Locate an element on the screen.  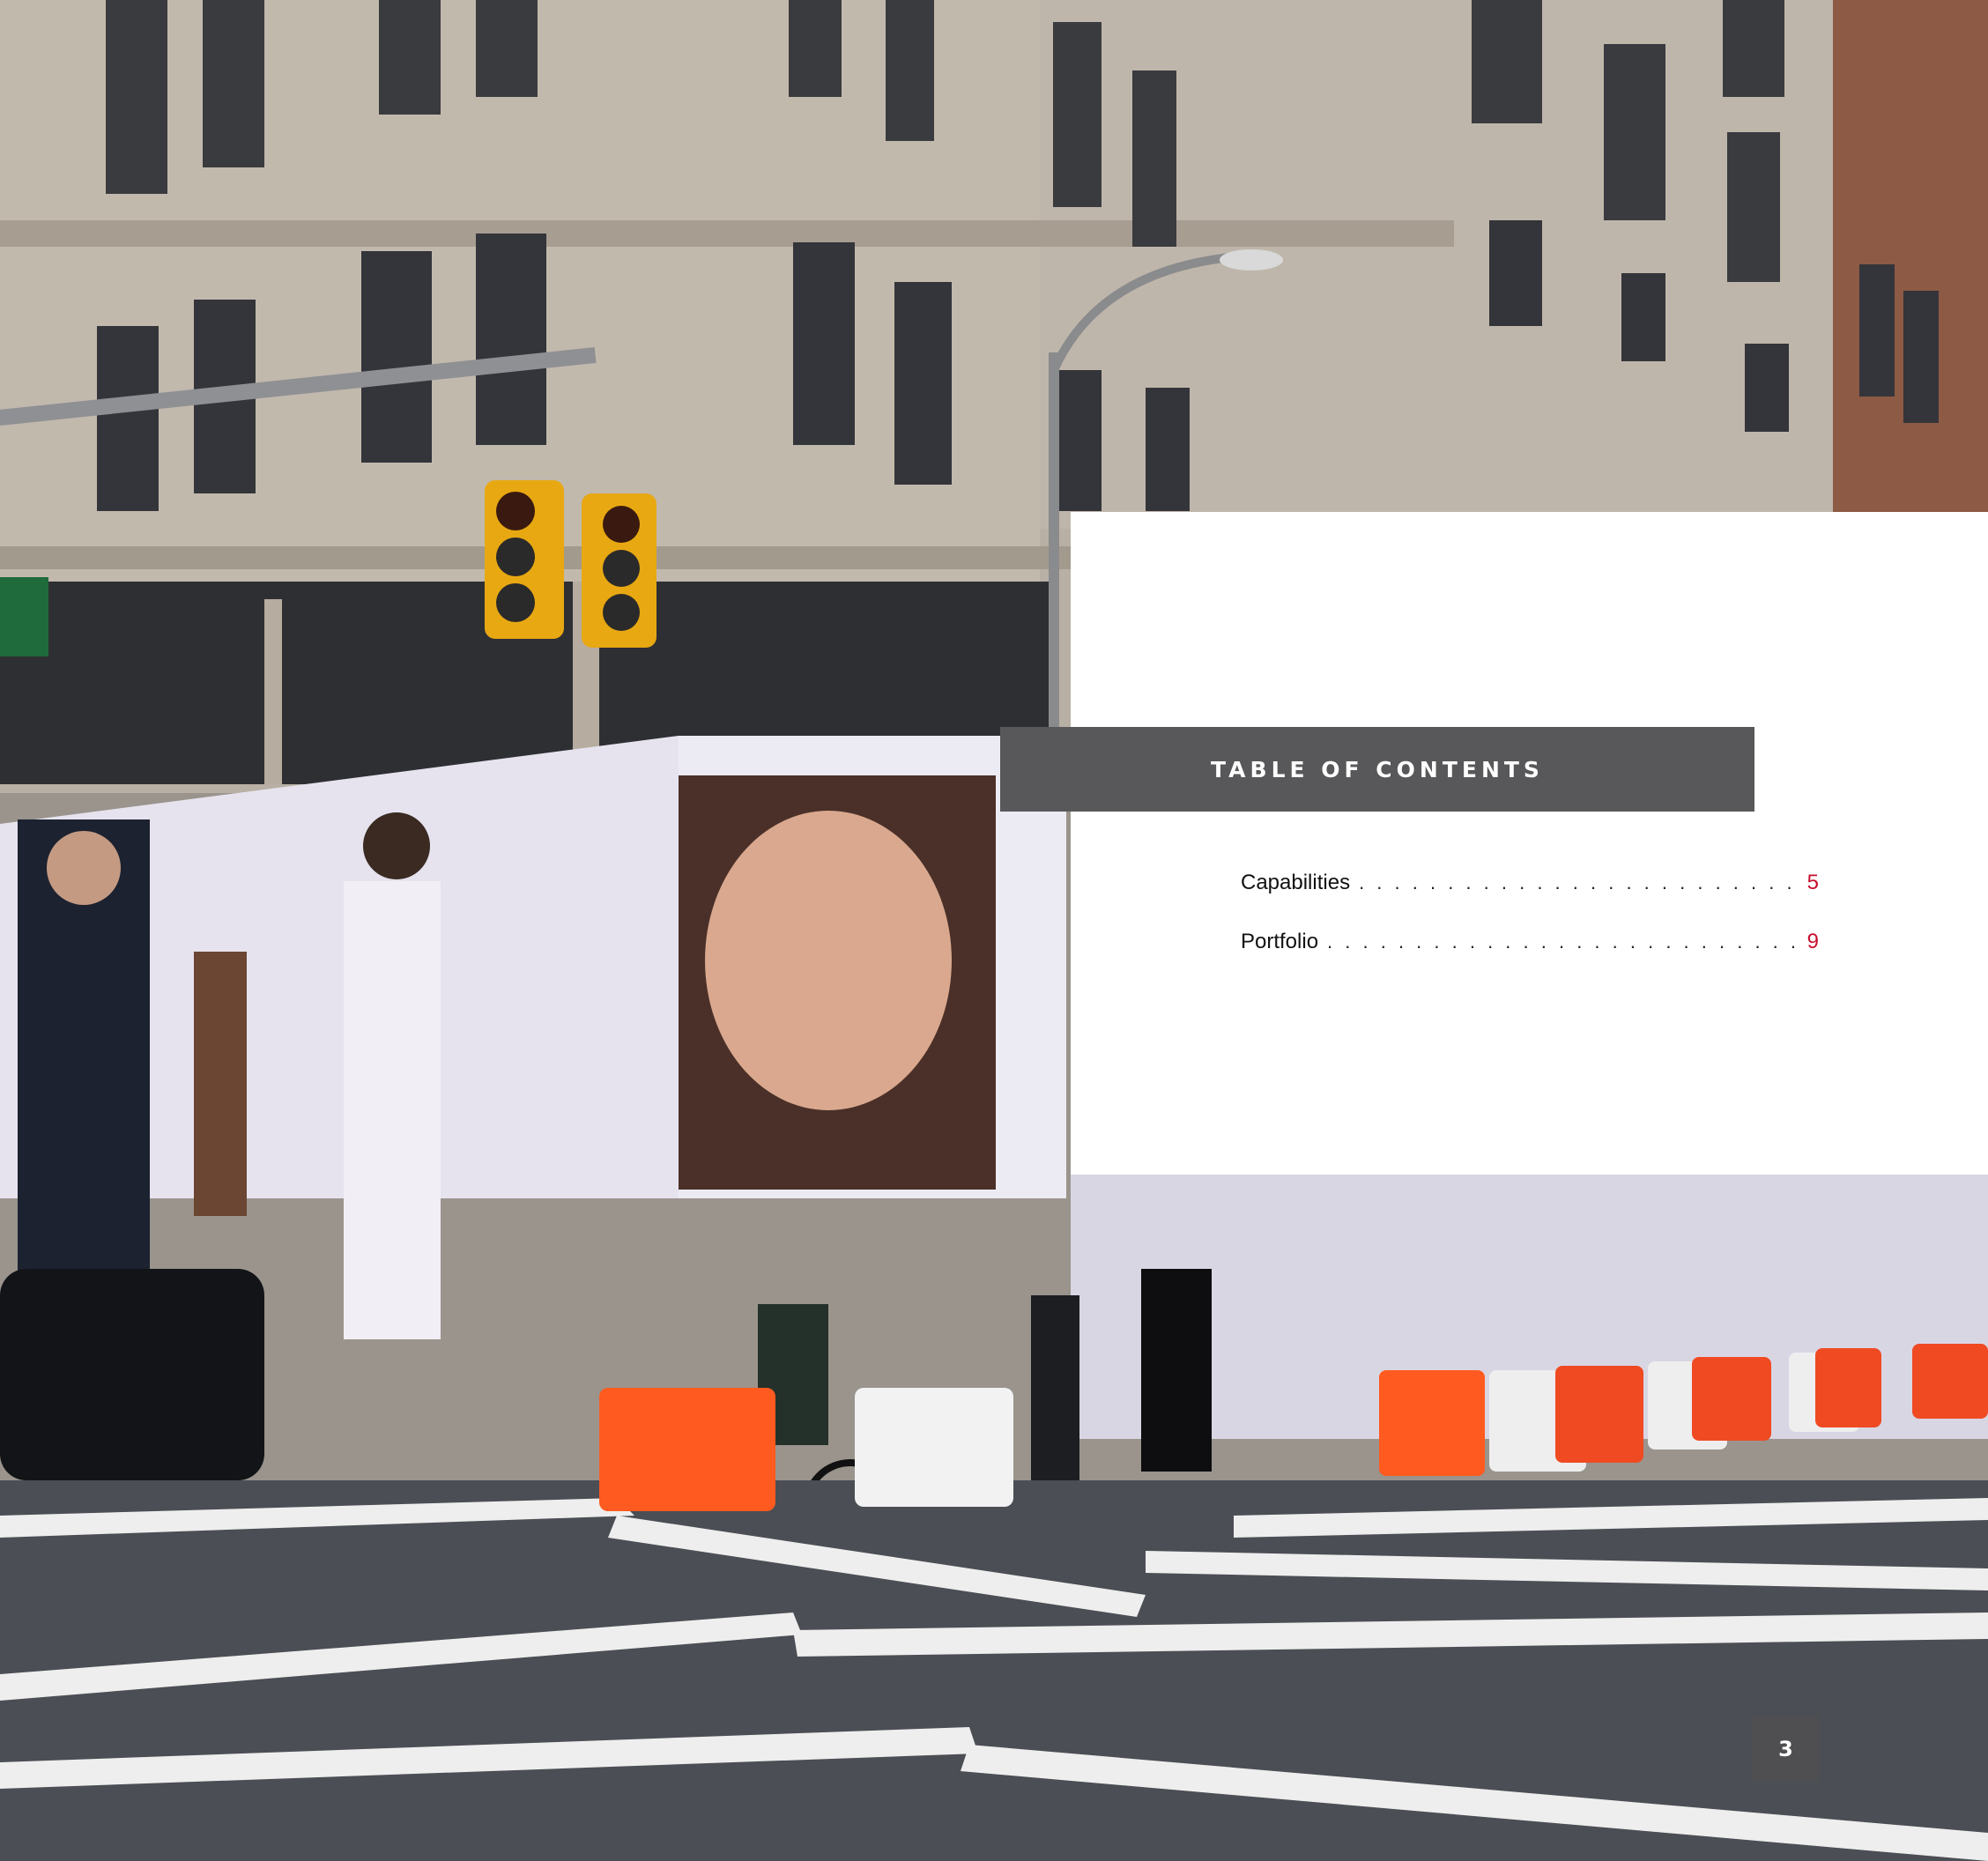
toc-entry-label: Capabilities is located at coordinates (1296, 882).